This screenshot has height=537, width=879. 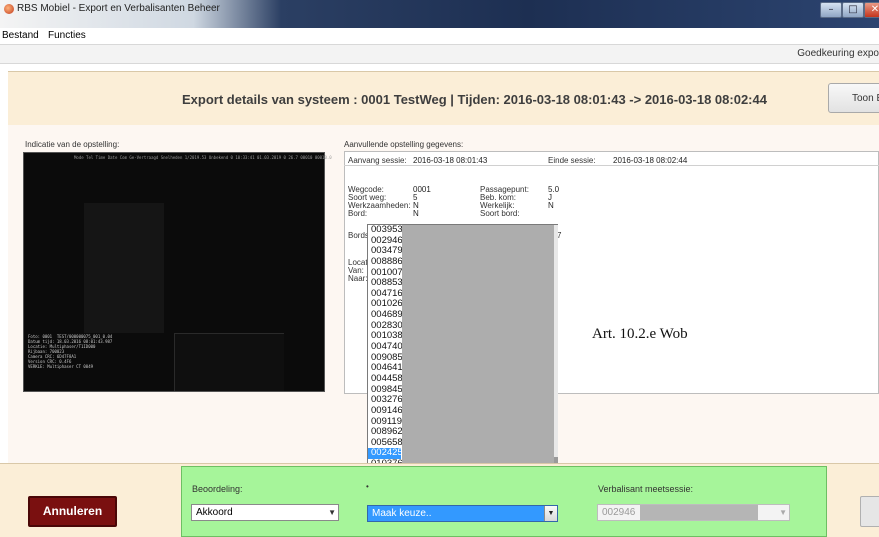 What do you see at coordinates (385, 262) in the screenshot?
I see `list-item: 008886` at bounding box center [385, 262].